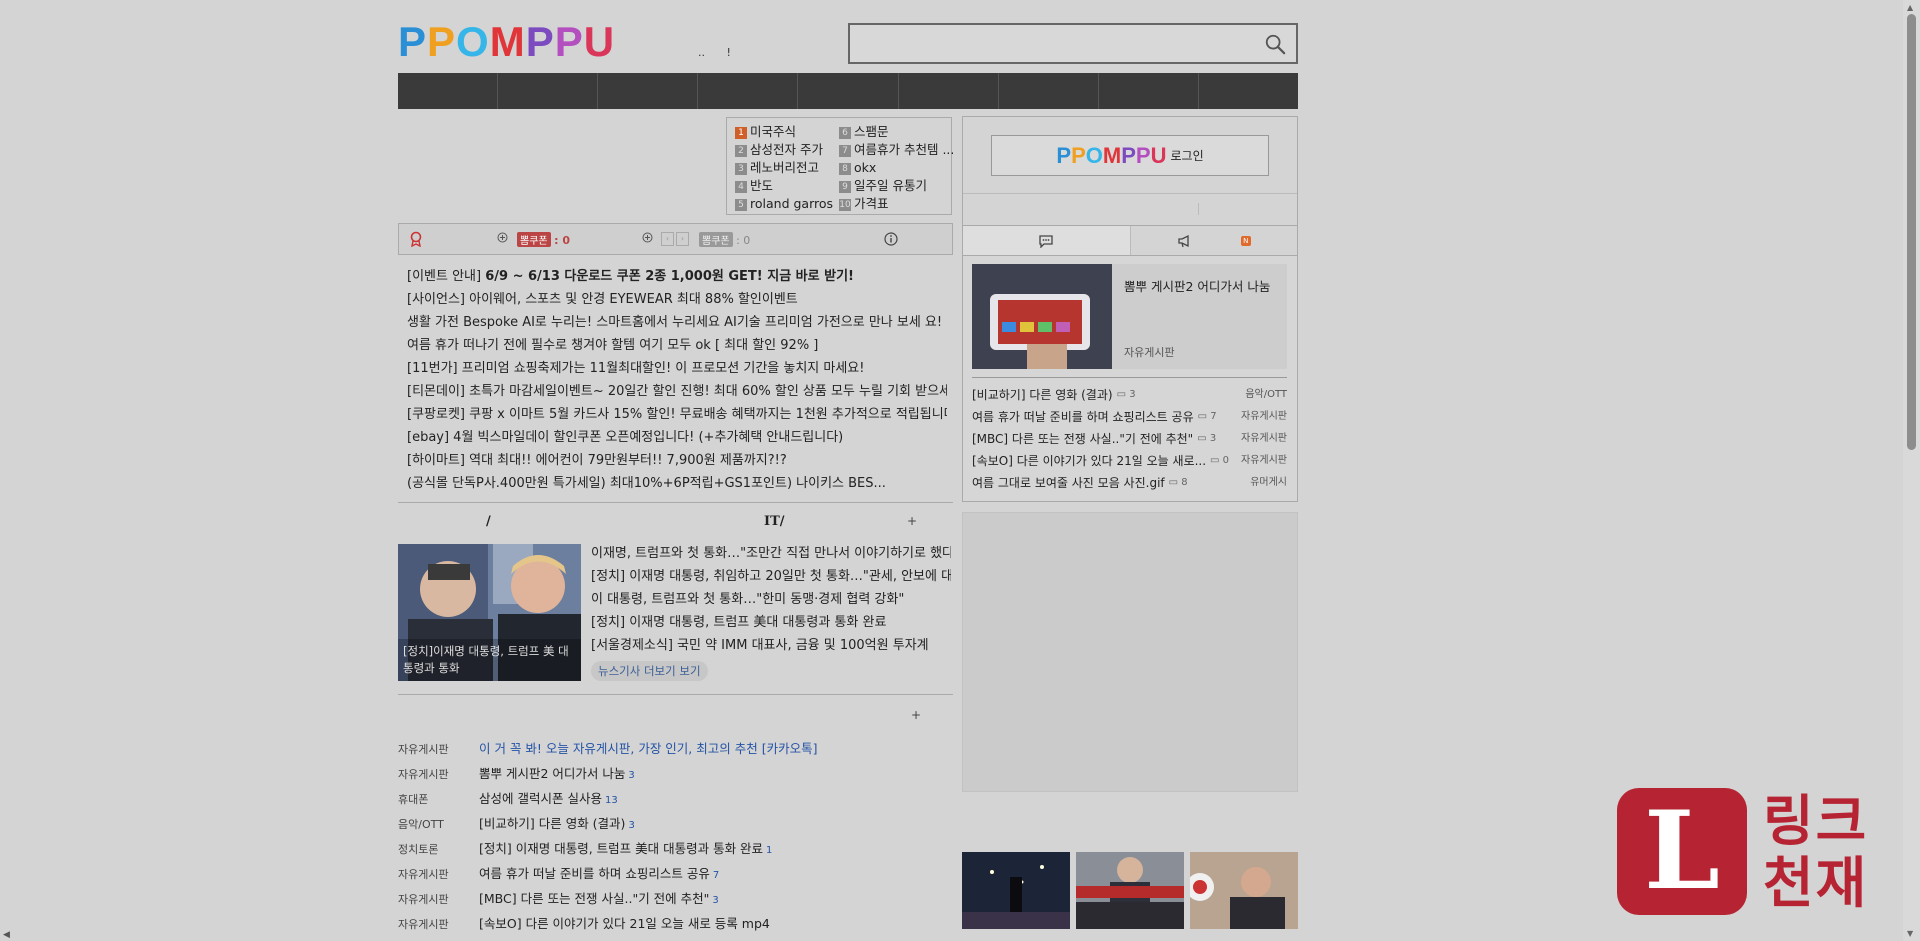 This screenshot has width=1920, height=941. Describe the element at coordinates (896, 204) in the screenshot. I see `keyword-item: 10 가격표` at that location.